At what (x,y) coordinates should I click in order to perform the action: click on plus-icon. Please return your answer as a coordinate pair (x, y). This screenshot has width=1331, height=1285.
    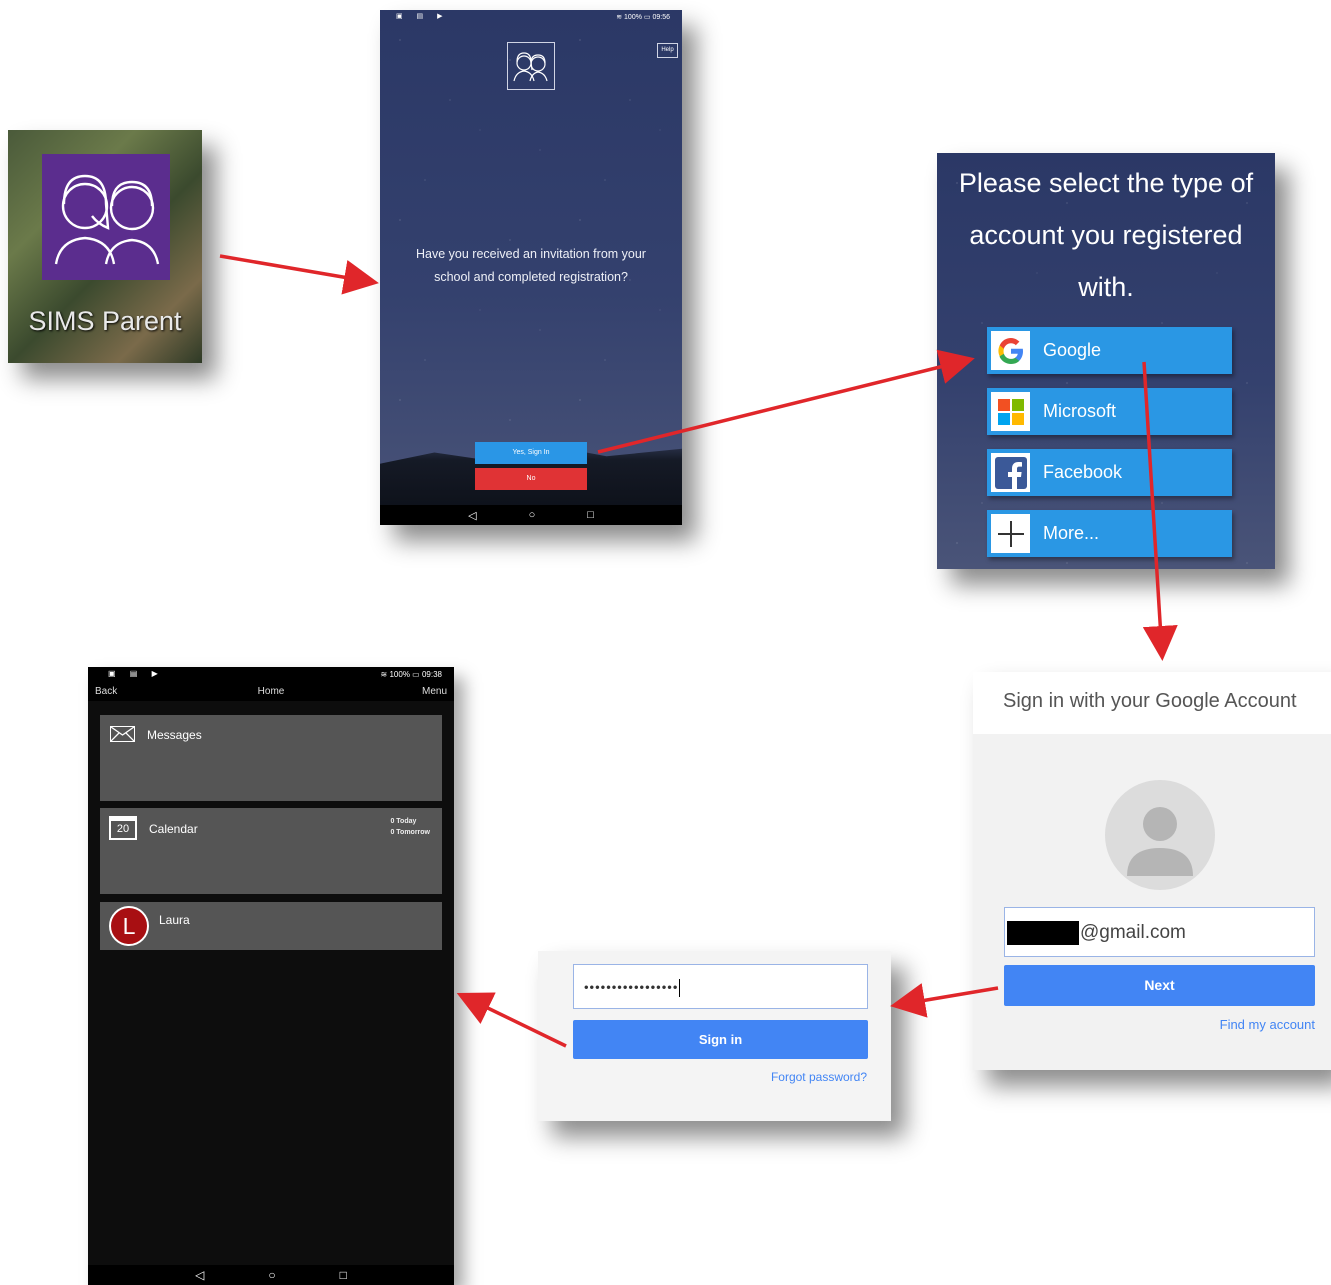
    Looking at the image, I should click on (1010, 533).